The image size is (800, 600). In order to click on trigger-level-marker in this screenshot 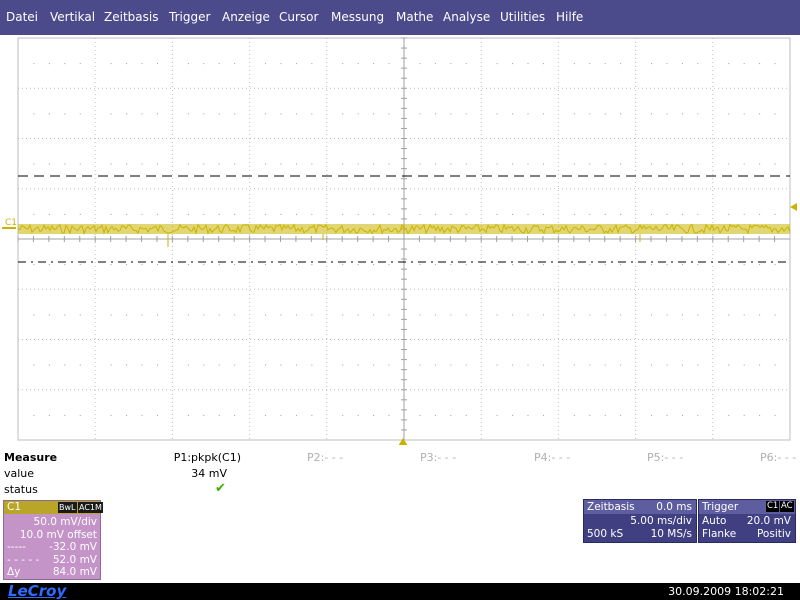, I will do `click(793, 207)`.